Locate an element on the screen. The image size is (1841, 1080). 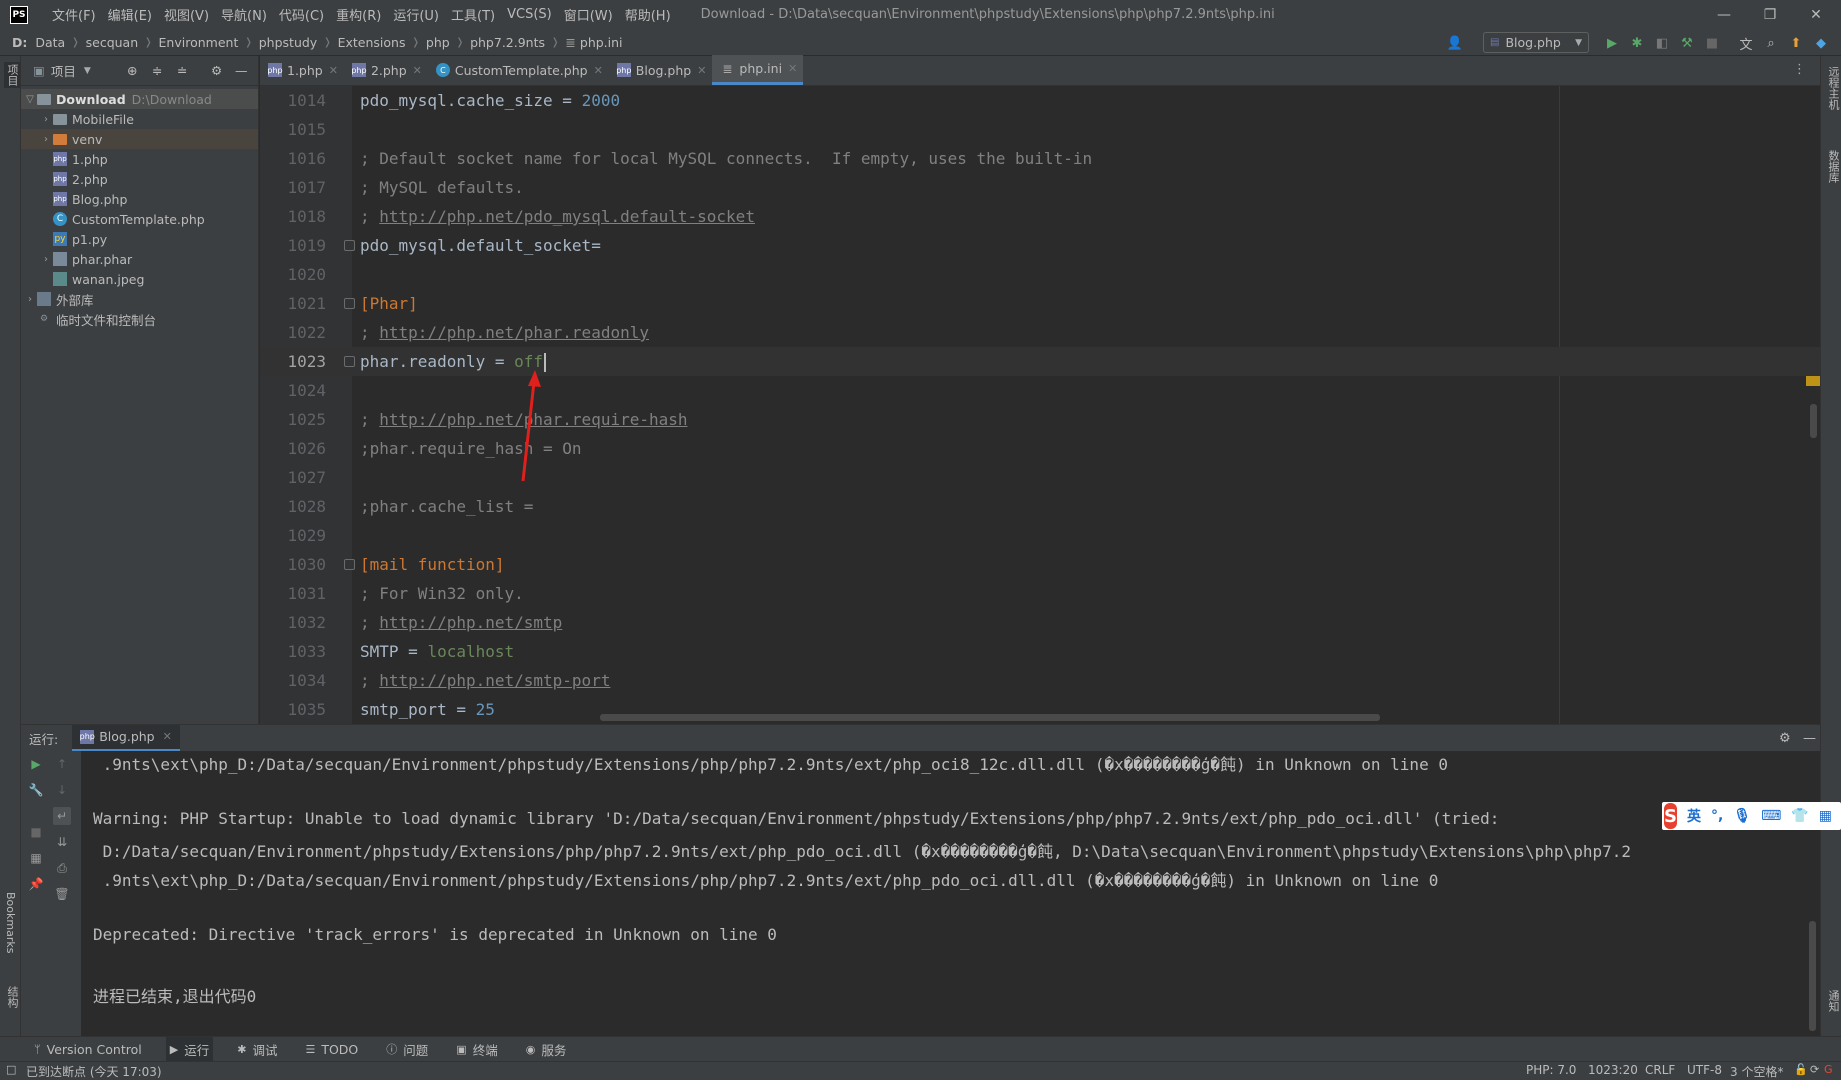
breadcrumb-data: Data is located at coordinates (50, 42).